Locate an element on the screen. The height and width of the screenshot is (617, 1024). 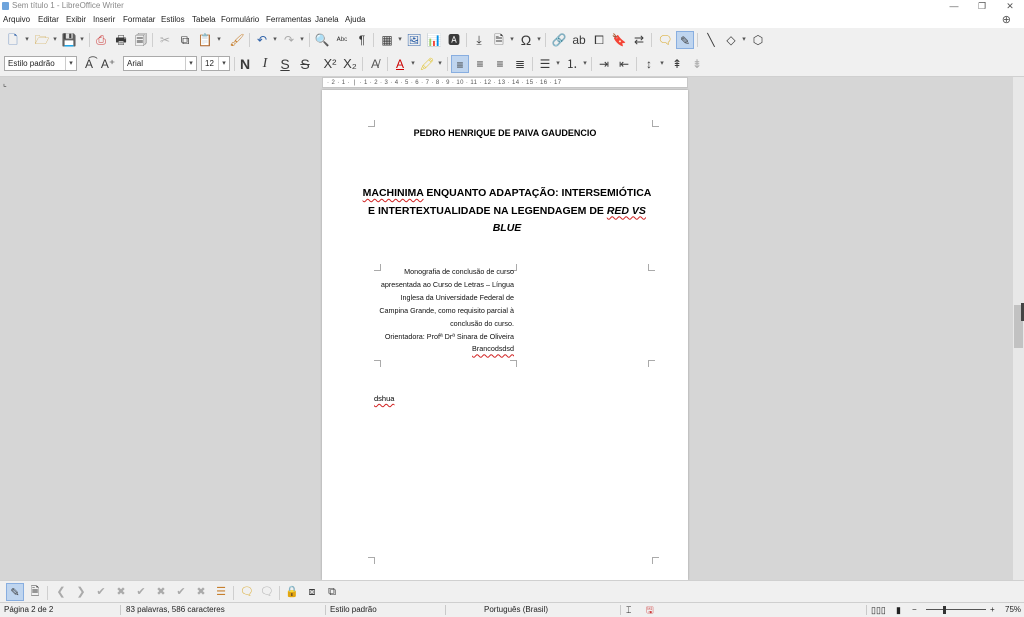
new-dropdown-icon: ▾ is located at coordinates (27, 40).